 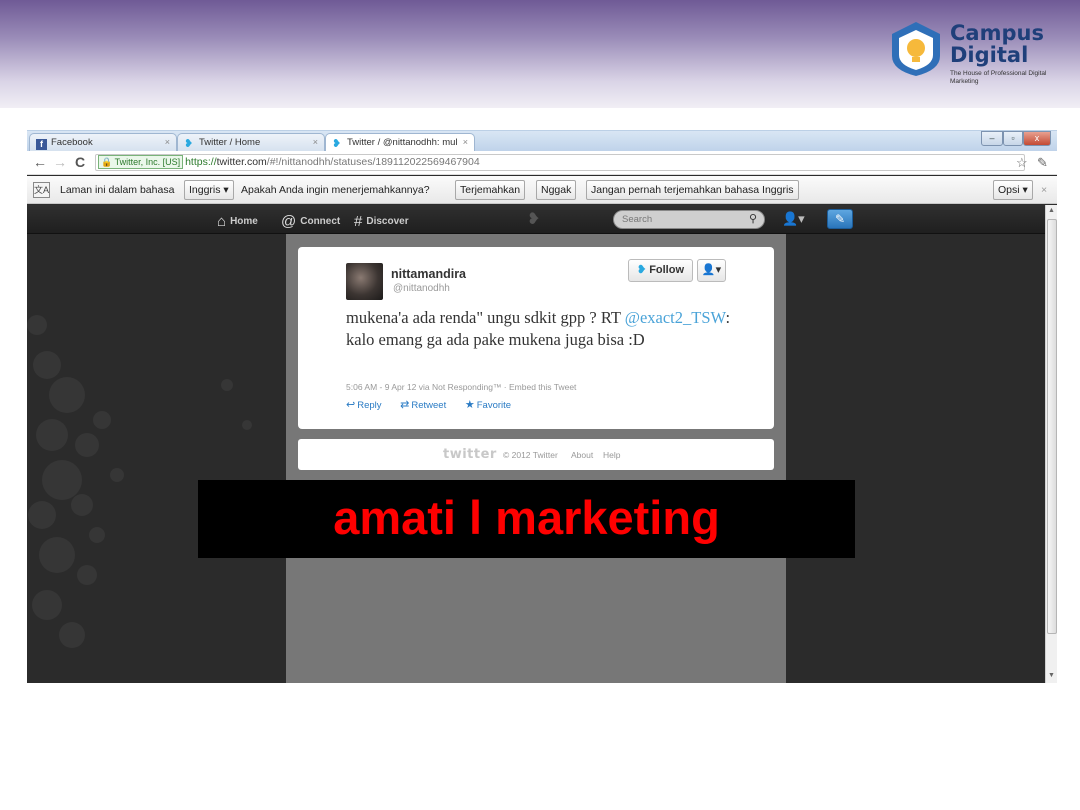 What do you see at coordinates (793, 219) in the screenshot?
I see `user-menu-icon: 👤▾` at bounding box center [793, 219].